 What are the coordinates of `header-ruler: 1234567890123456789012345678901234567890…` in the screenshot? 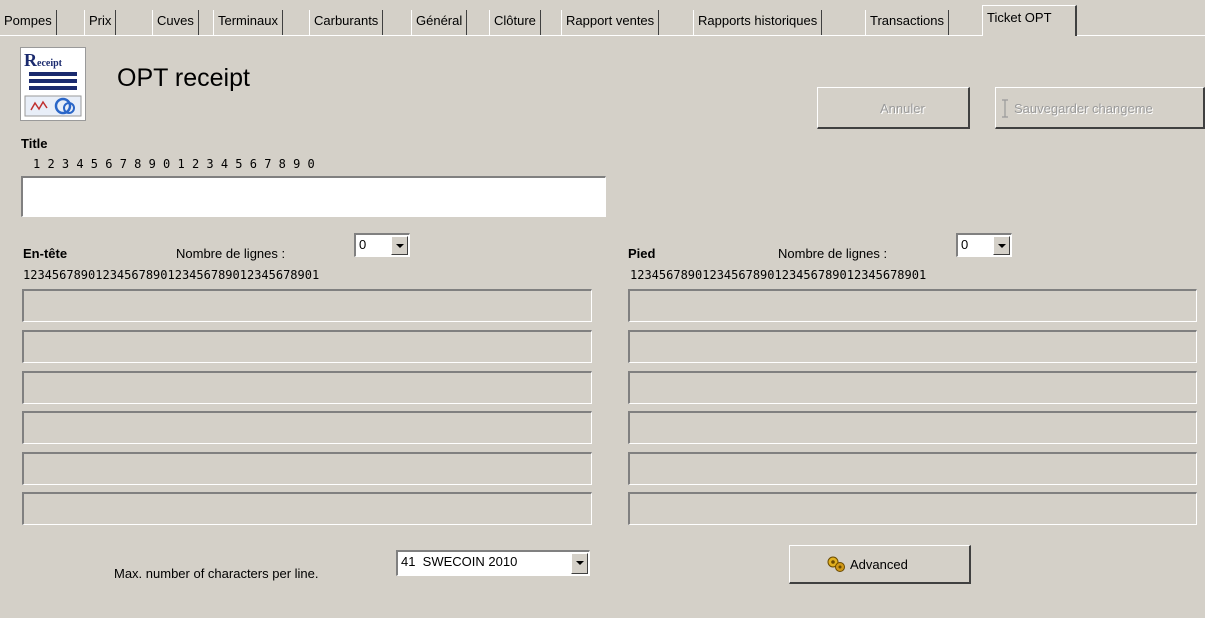 It's located at (171, 275).